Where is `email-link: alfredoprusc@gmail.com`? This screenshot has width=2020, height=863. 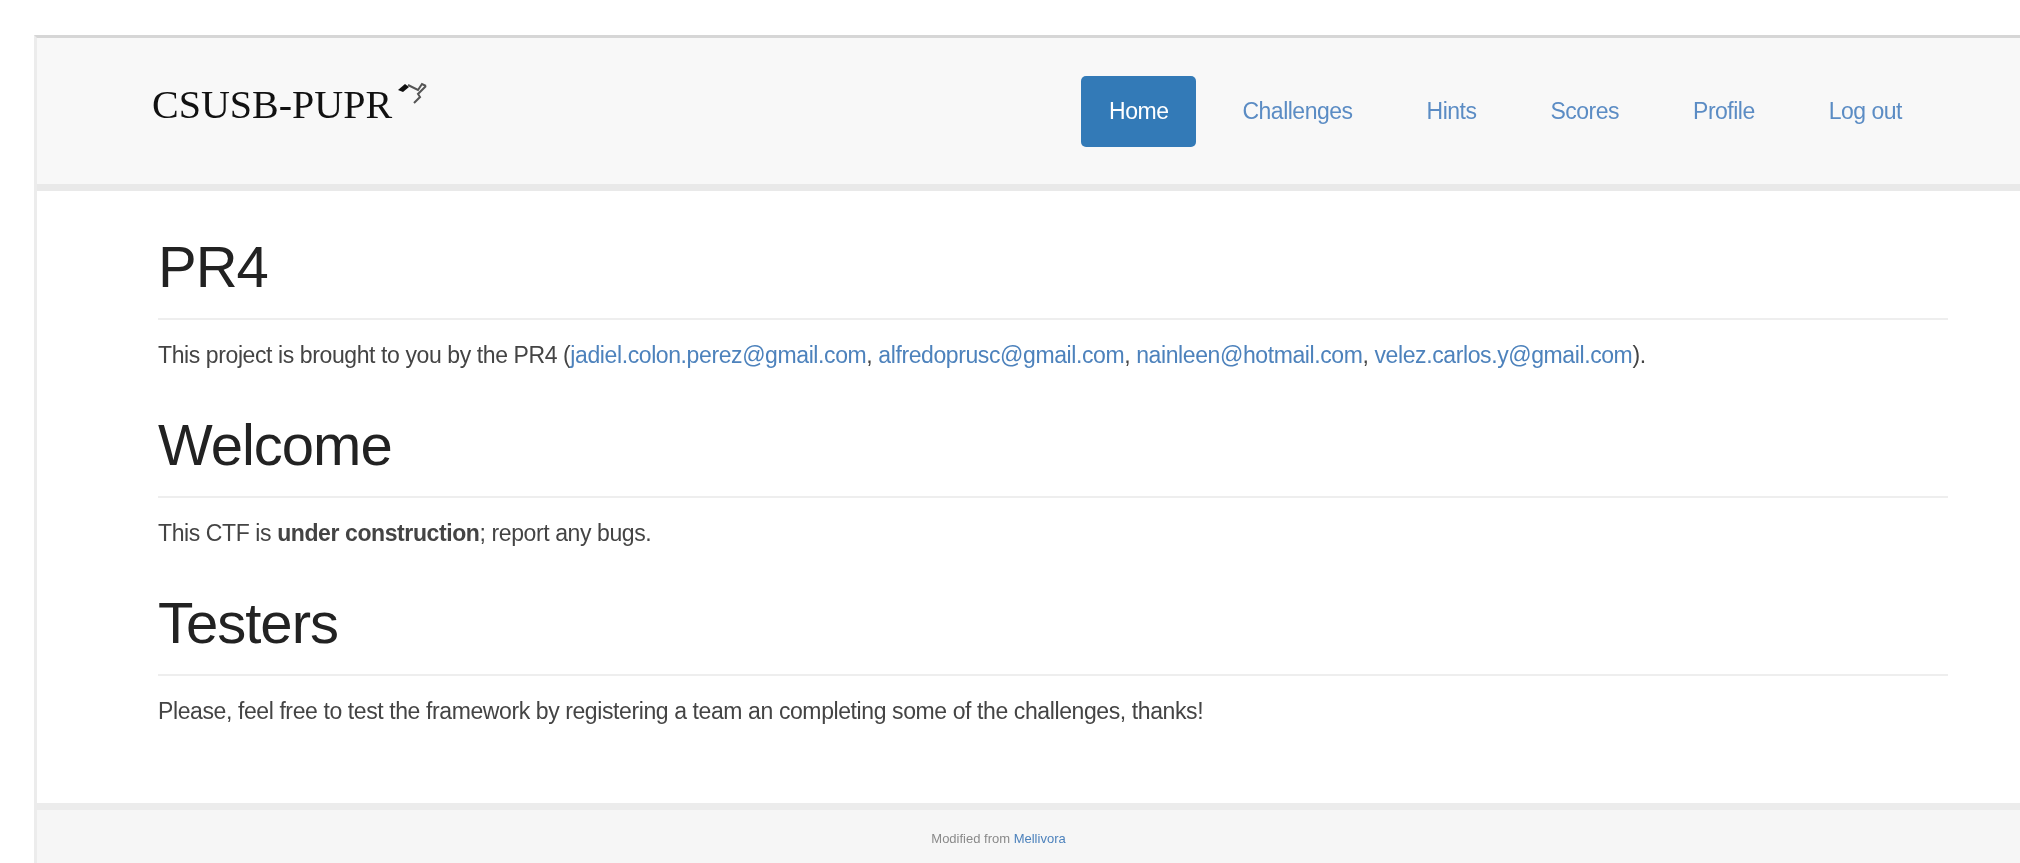 email-link: alfredoprusc@gmail.com is located at coordinates (1001, 355).